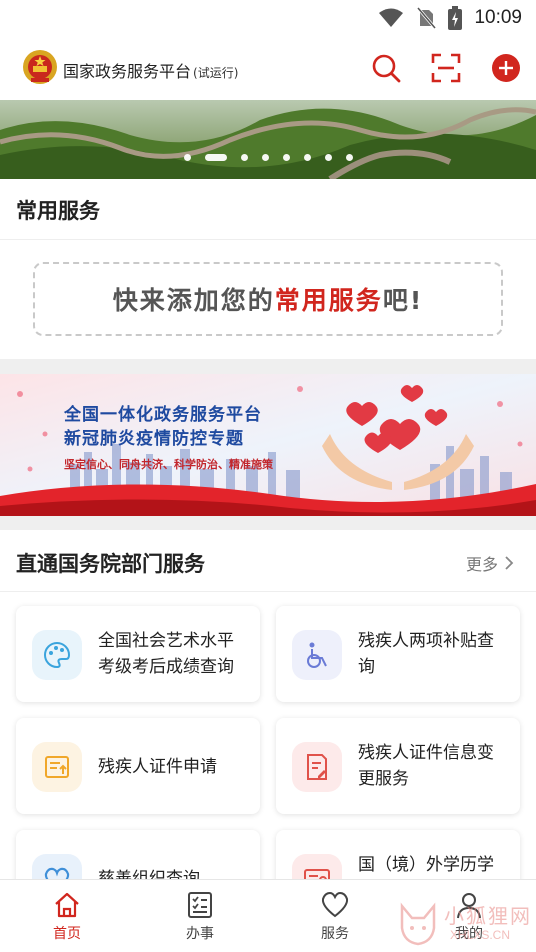 The width and height of the screenshot is (536, 952). I want to click on service-card-label: 全国社会艺术水平考级考后成绩查询, so click(166, 654).